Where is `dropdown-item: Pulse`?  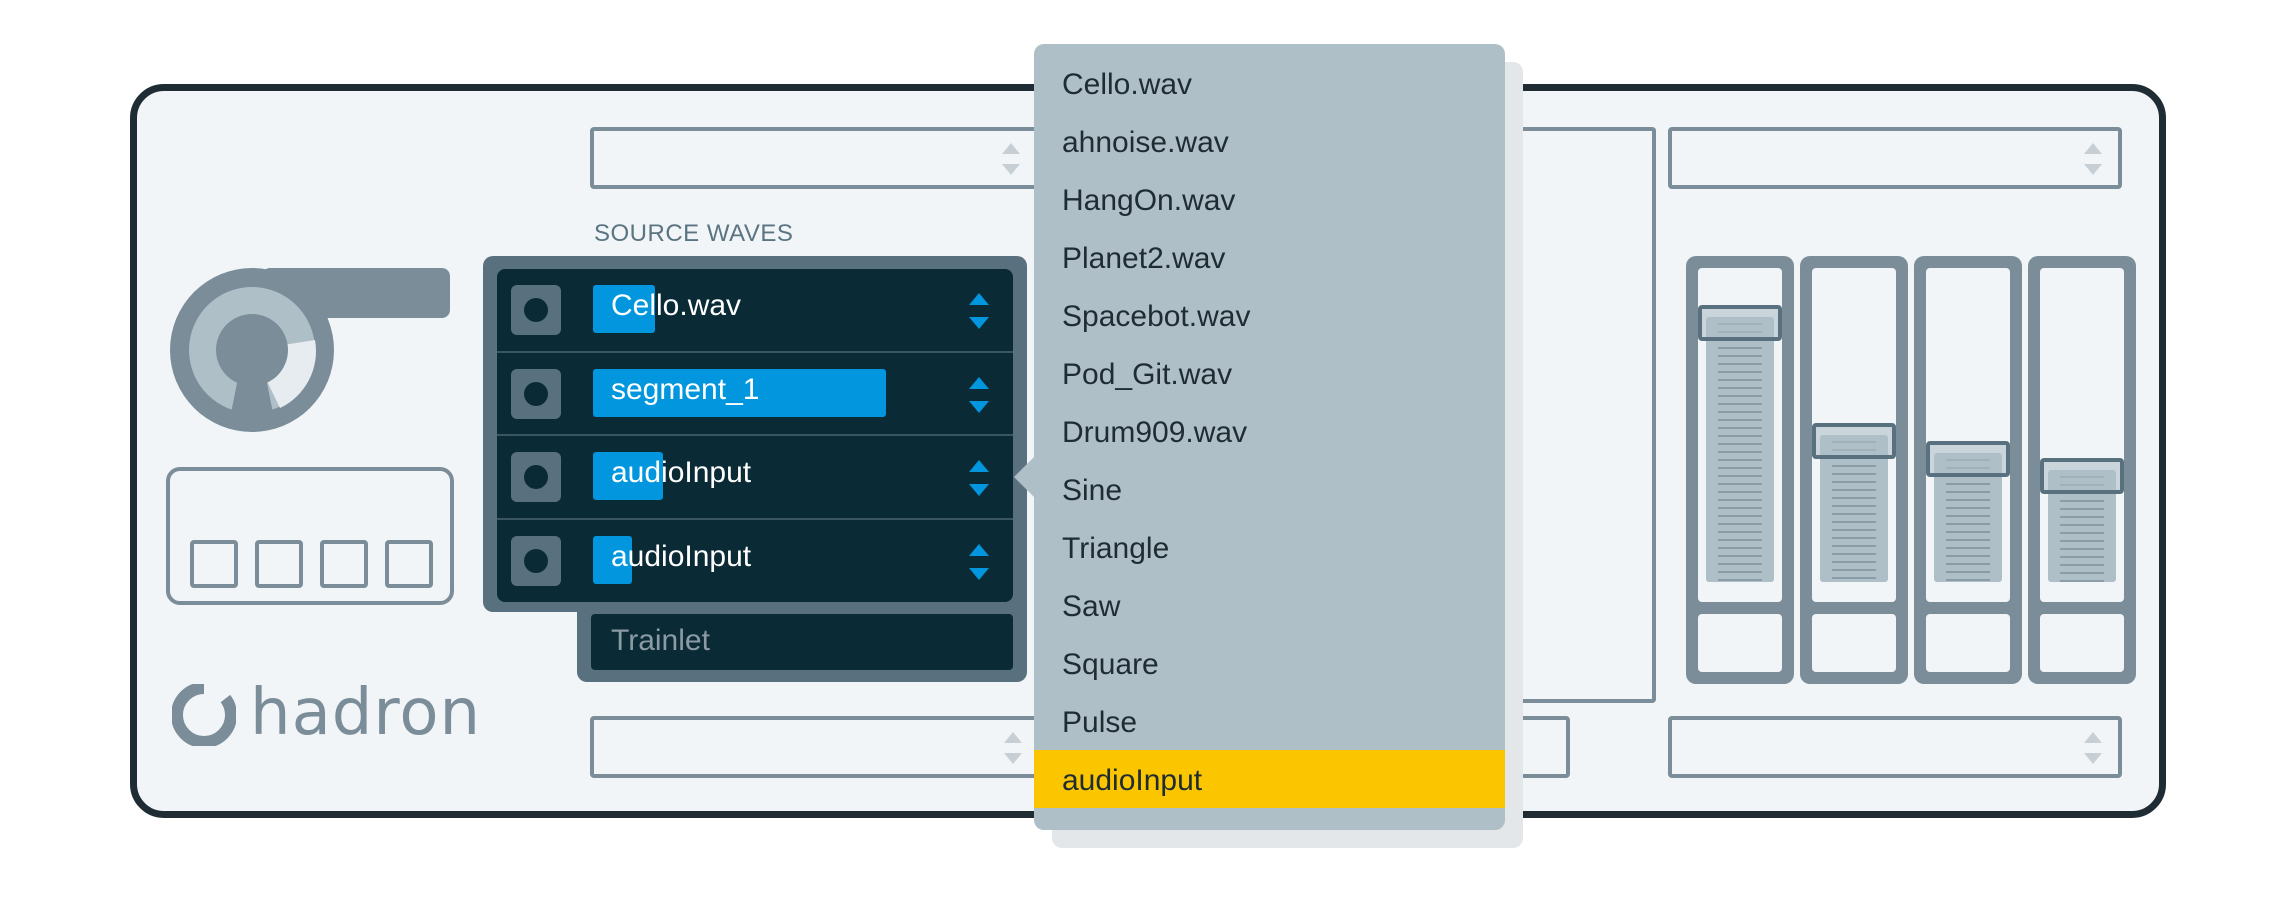
dropdown-item: Pulse is located at coordinates (1269, 721).